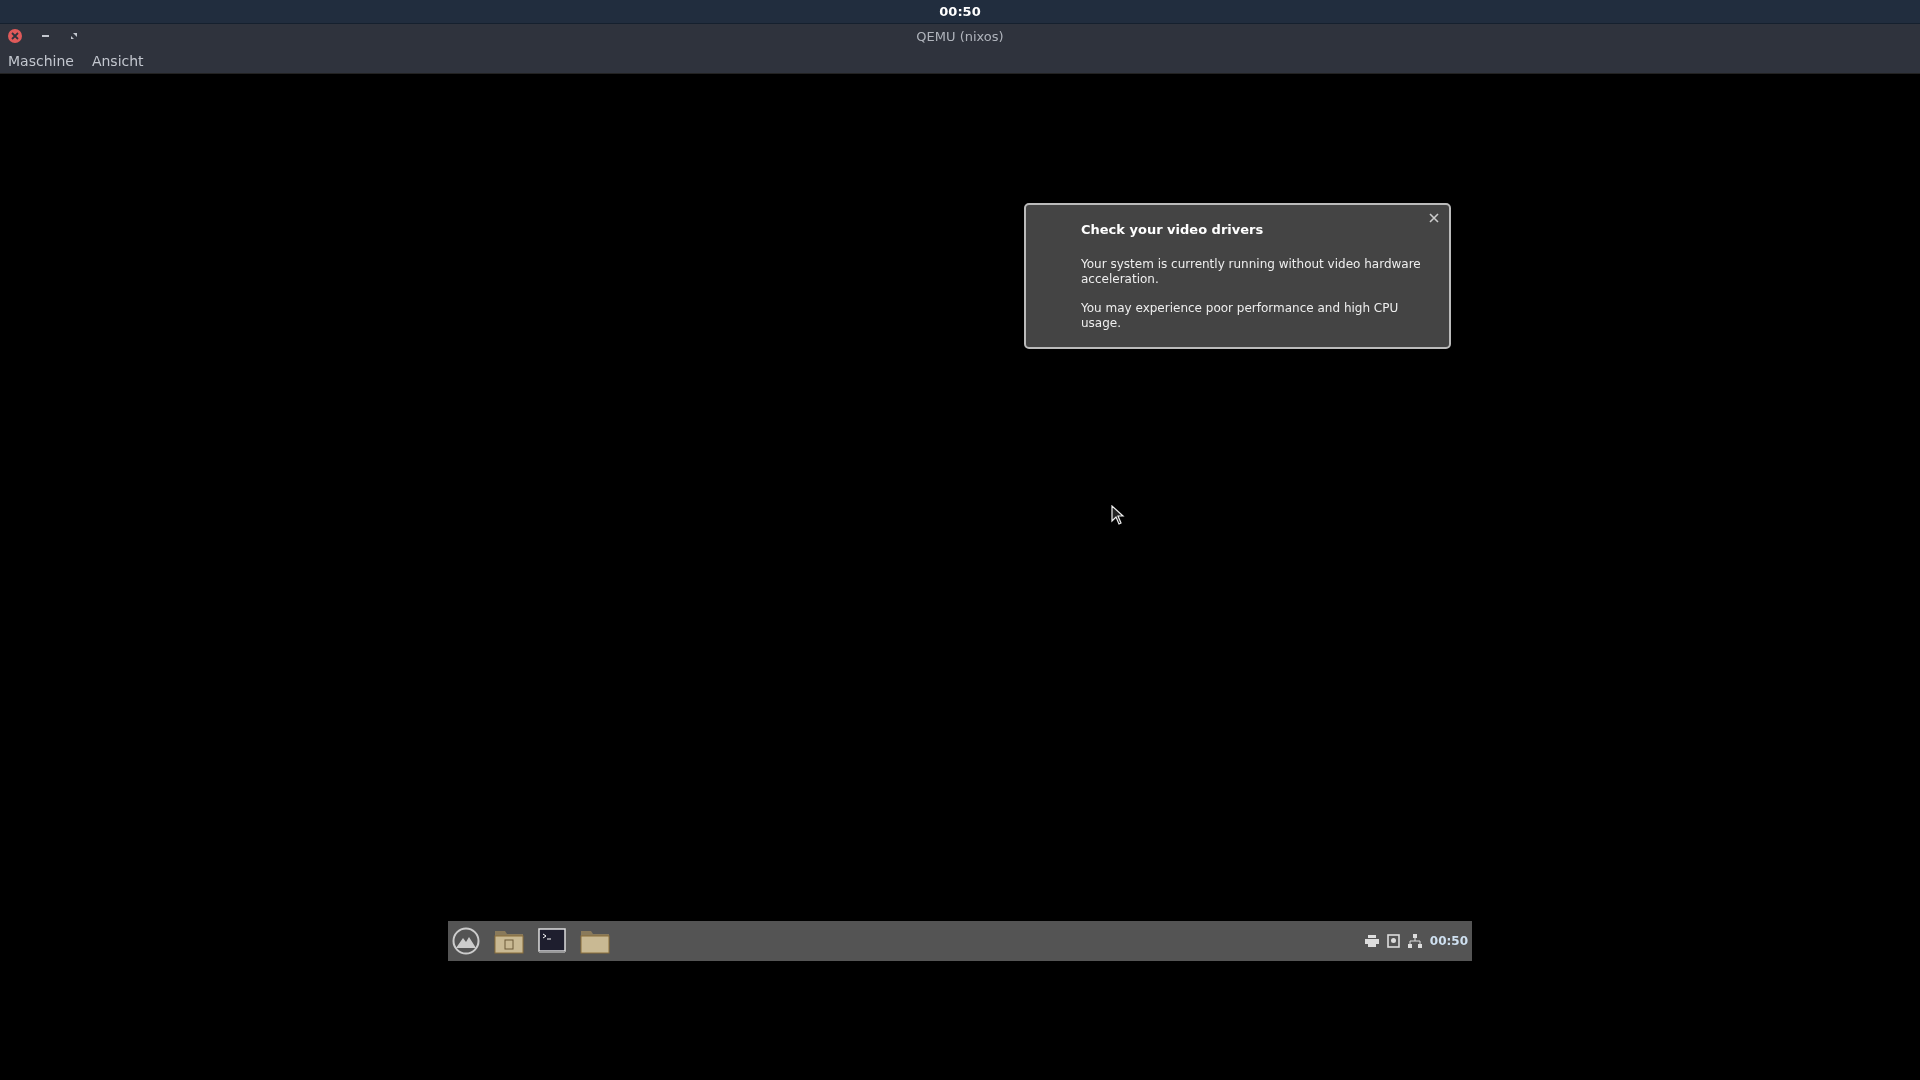  Describe the element at coordinates (960, 36) in the screenshot. I see `window-title: QEMU (nixos)` at that location.